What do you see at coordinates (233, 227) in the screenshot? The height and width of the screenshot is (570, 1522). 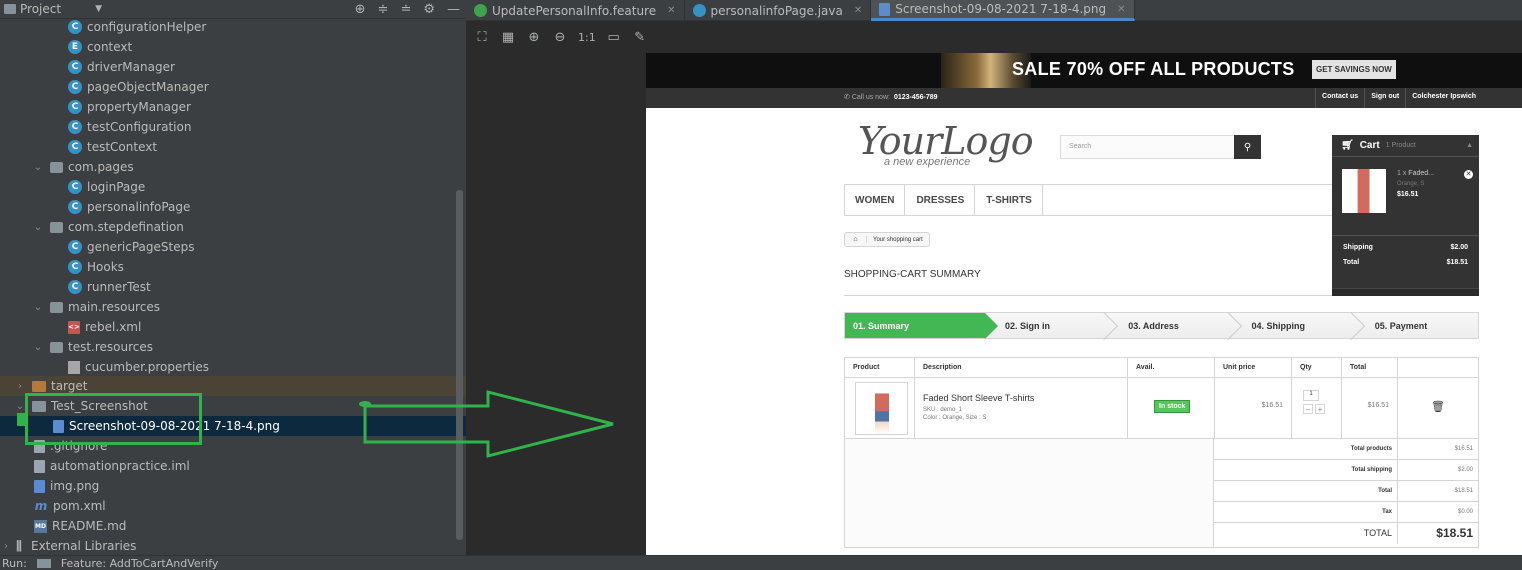 I see `tree-item: ⌄ com.stepdefination` at bounding box center [233, 227].